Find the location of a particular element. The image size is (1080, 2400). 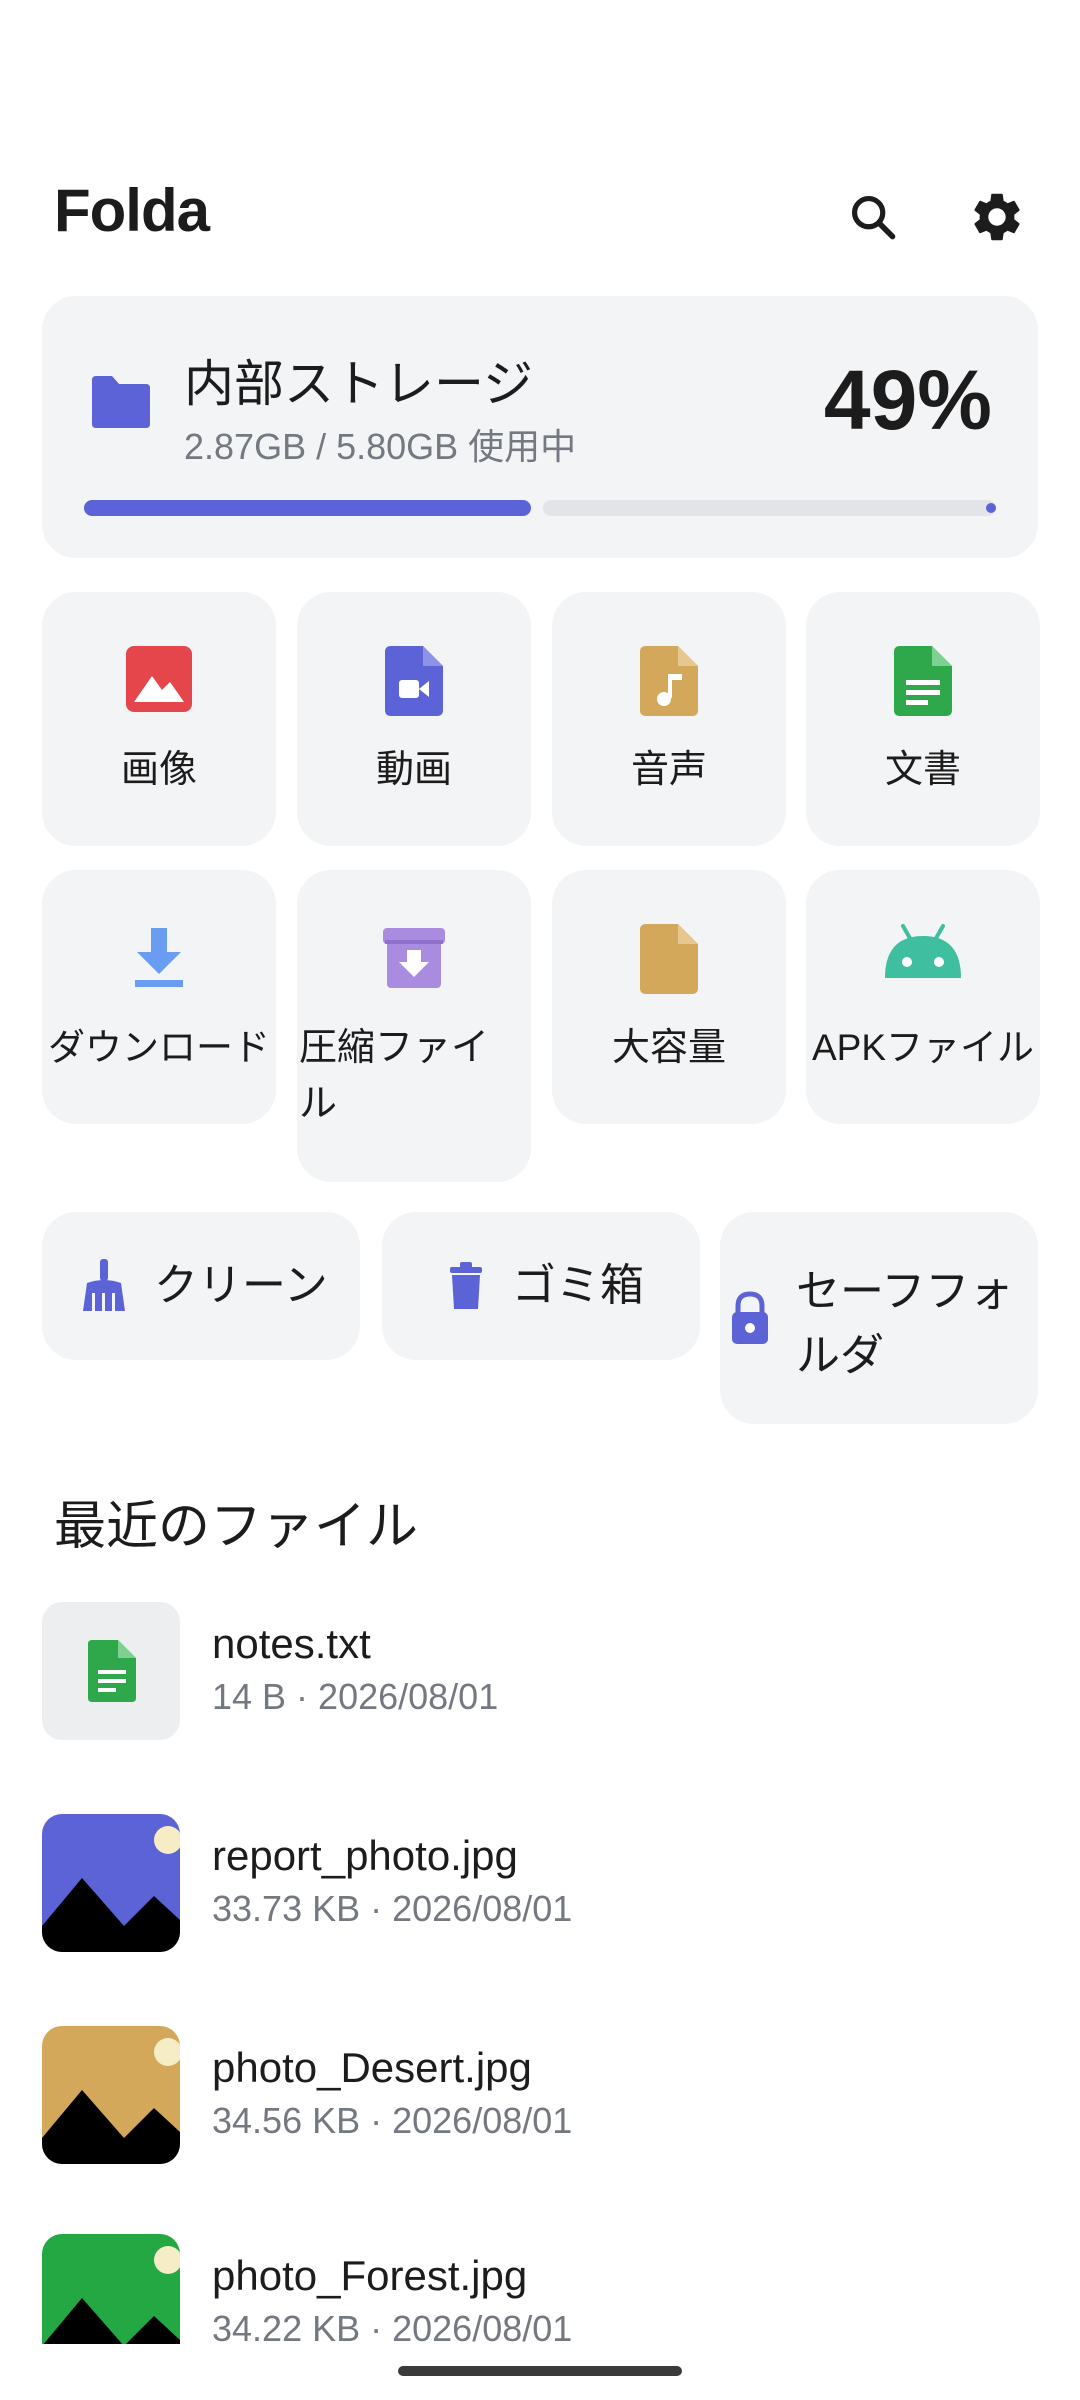

trash-button: ゴミ箱 is located at coordinates (541, 1286).